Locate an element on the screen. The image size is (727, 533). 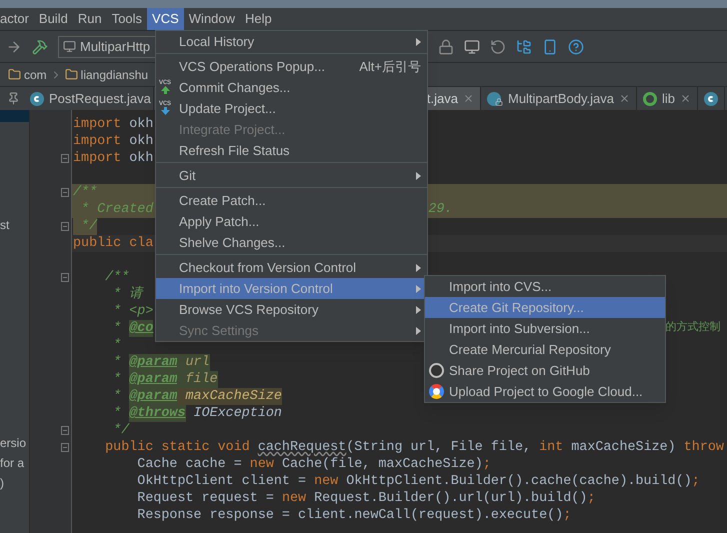
phone-icon is located at coordinates (550, 46).